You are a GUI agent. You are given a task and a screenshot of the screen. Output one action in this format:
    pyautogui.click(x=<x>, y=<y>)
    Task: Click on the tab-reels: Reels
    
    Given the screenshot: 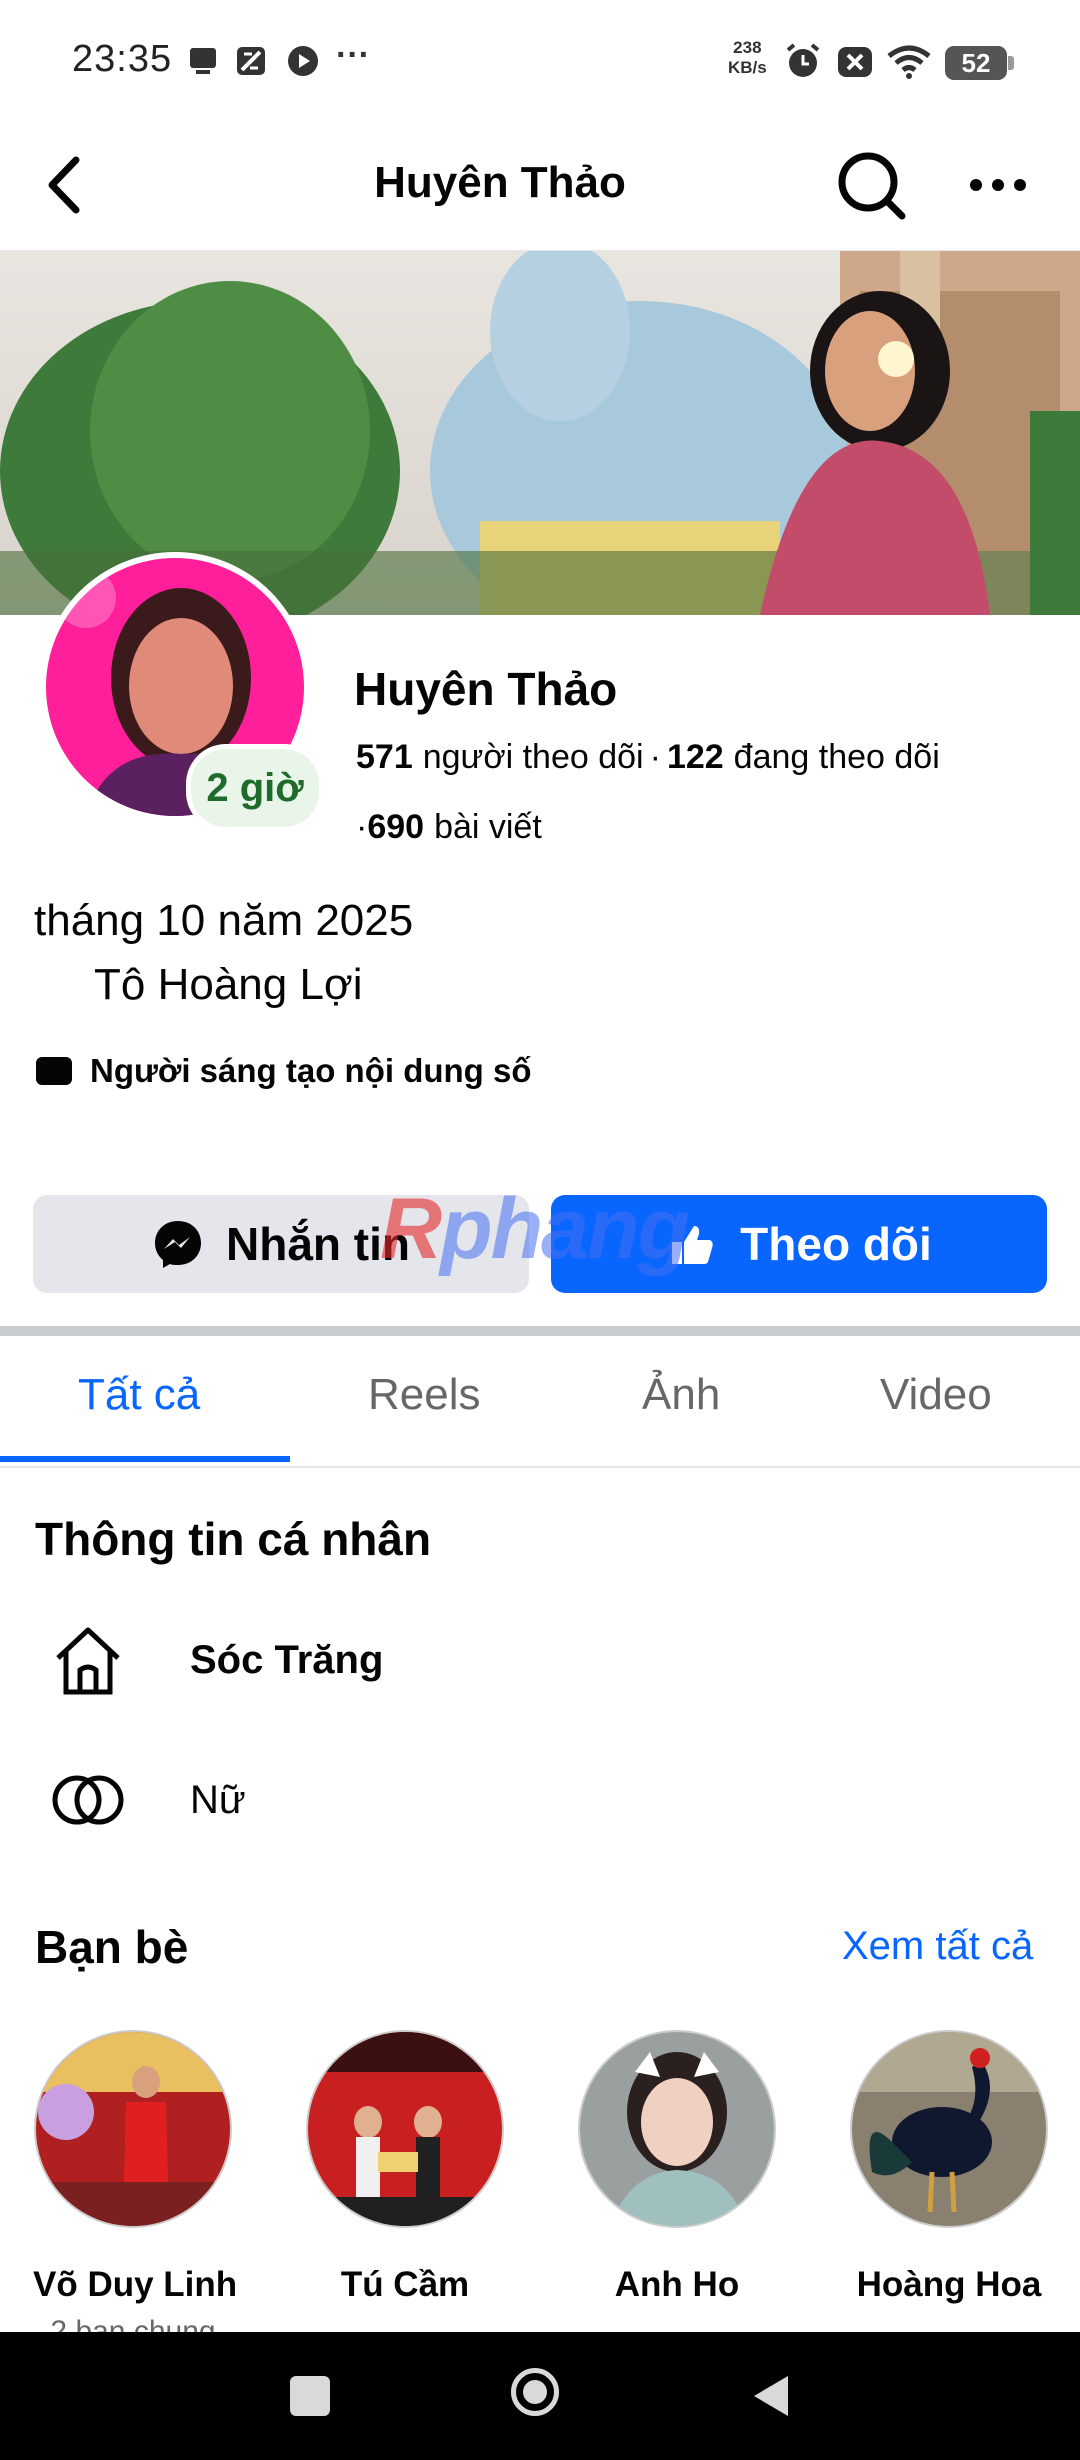 What is the action you would take?
    pyautogui.click(x=424, y=1395)
    